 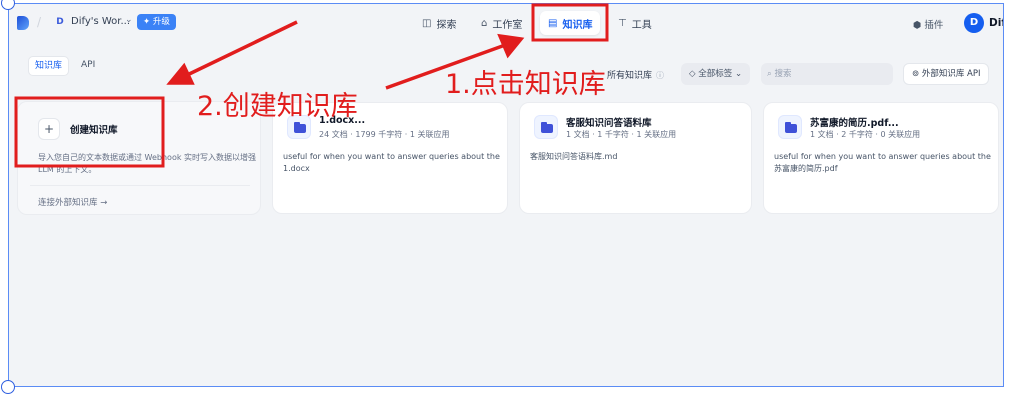 I want to click on user-name: Dify, so click(x=996, y=23).